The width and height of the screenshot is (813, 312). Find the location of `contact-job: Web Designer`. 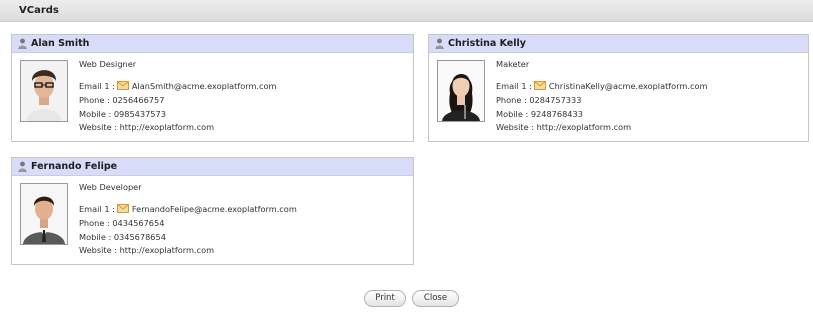

contact-job: Web Designer is located at coordinates (108, 64).